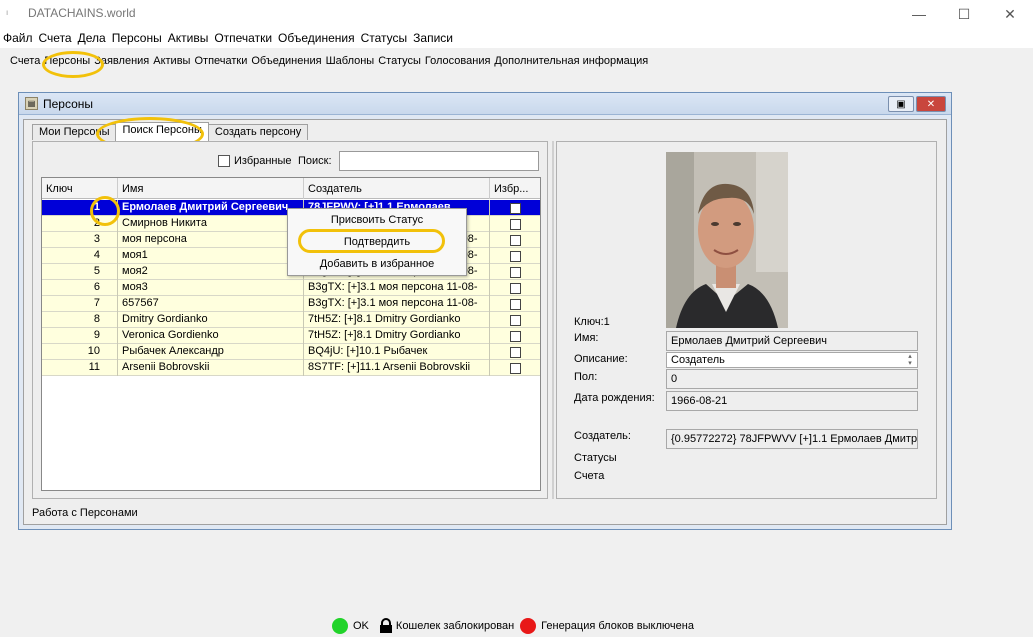  I want to click on toolbar-accounts: Счета, so click(25, 61).